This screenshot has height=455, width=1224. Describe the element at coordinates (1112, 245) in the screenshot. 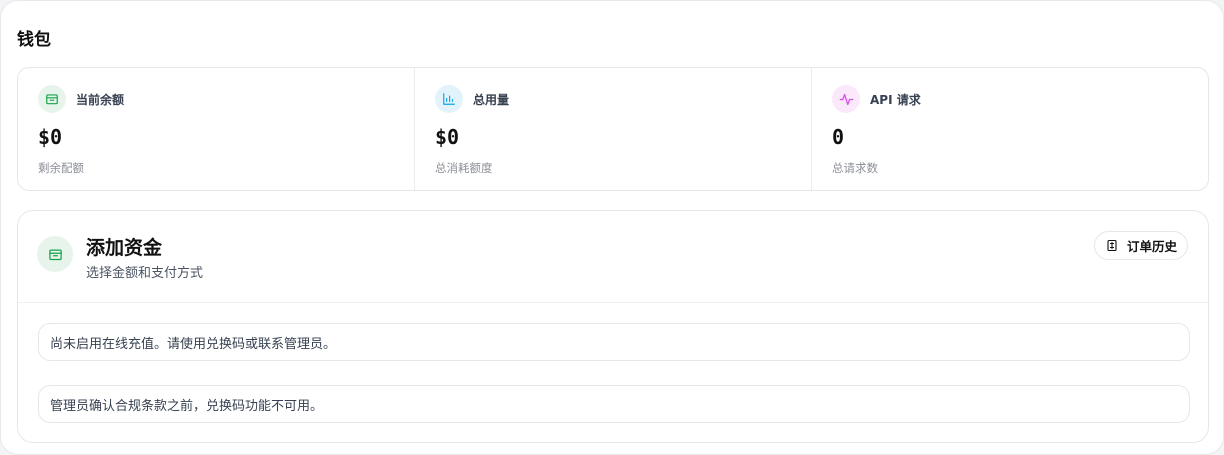

I see `receipt-icon` at that location.